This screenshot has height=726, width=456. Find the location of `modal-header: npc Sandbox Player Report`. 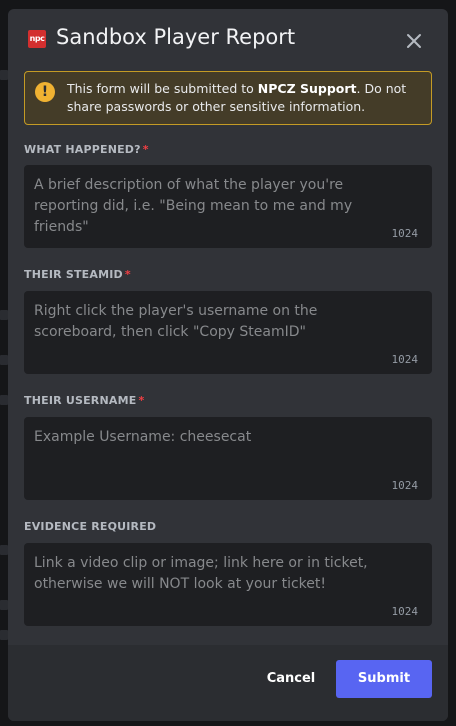

modal-header: npc Sandbox Player Report is located at coordinates (228, 39).